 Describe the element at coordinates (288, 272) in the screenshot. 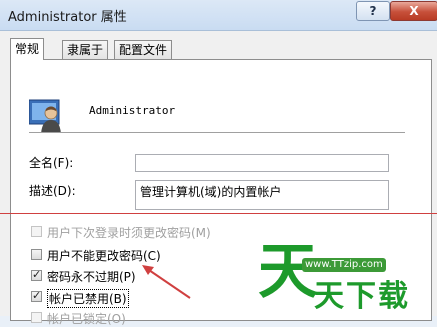

I see `watermark-big-text: 天` at that location.